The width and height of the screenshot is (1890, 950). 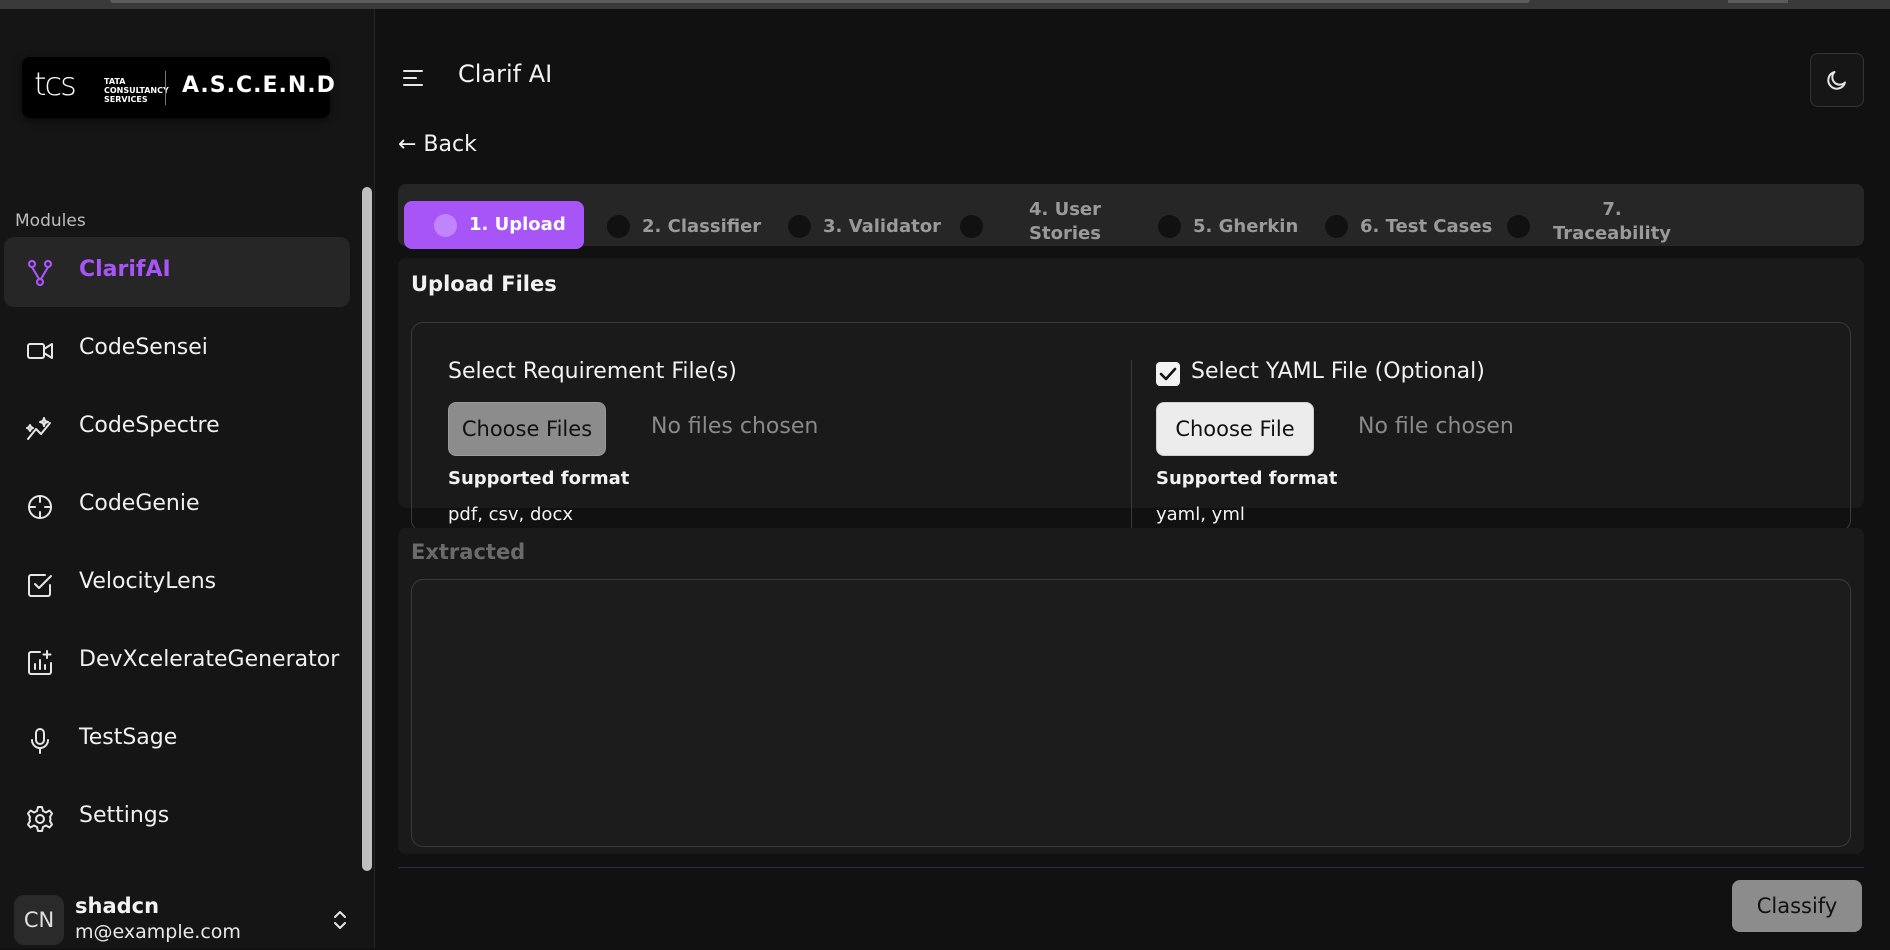 I want to click on sidebar-item-label: ClarifAI, so click(x=125, y=269).